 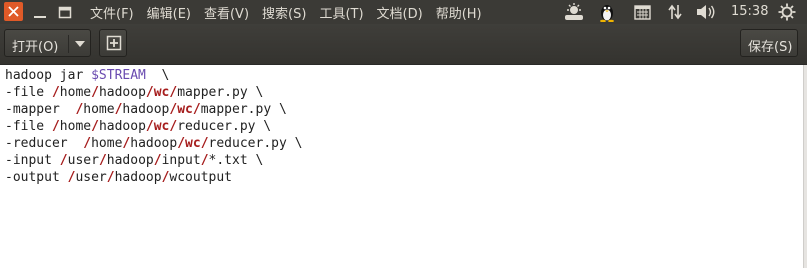 What do you see at coordinates (87, 75) in the screenshot?
I see `code-line: hadoop jar $STREAM \` at bounding box center [87, 75].